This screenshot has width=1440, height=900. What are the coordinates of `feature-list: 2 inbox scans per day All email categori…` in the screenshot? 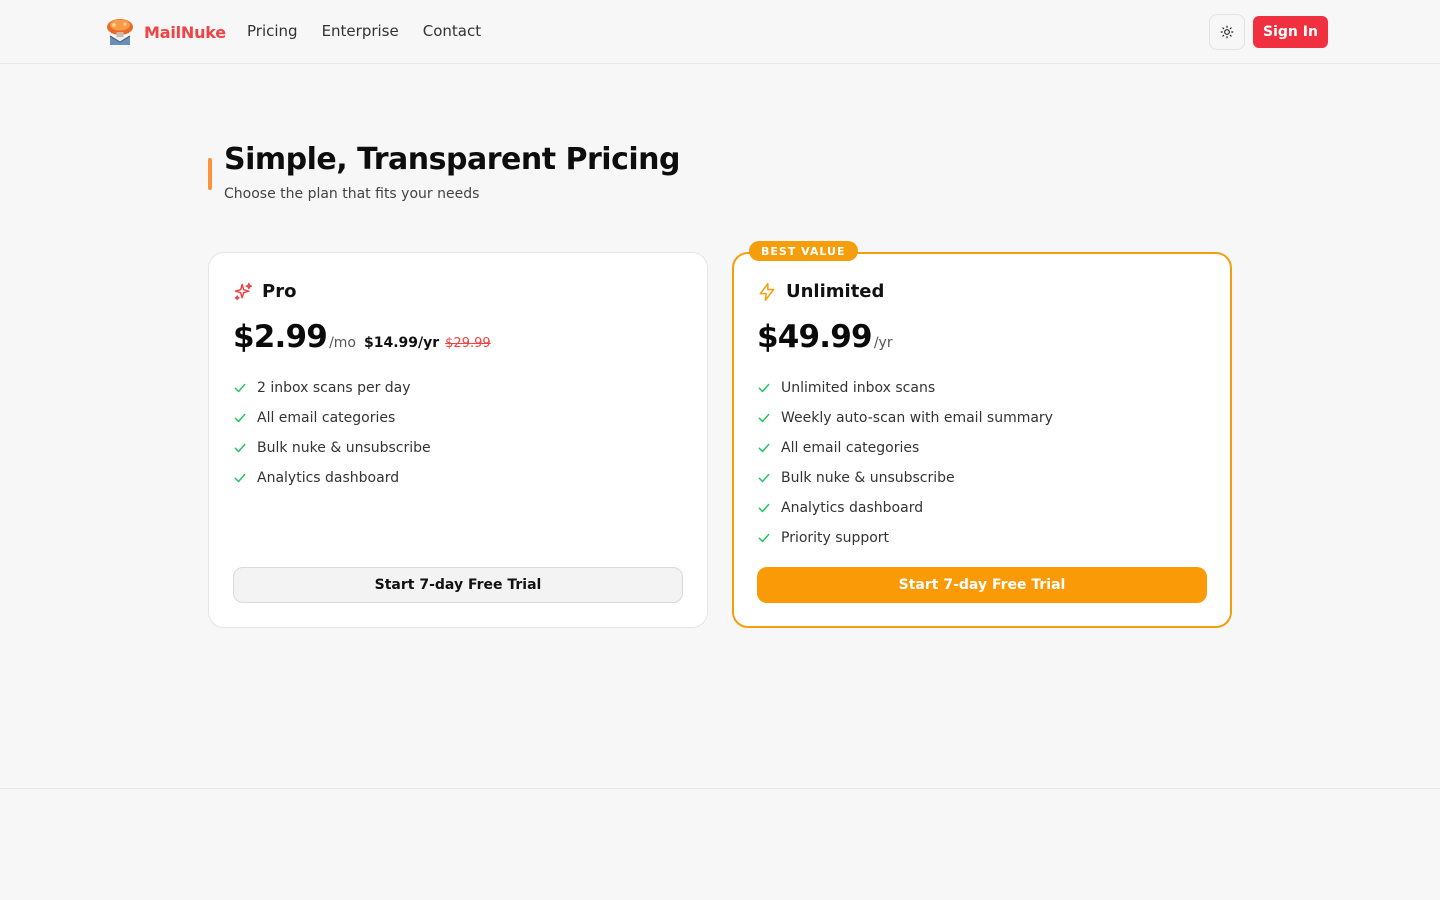 It's located at (332, 433).